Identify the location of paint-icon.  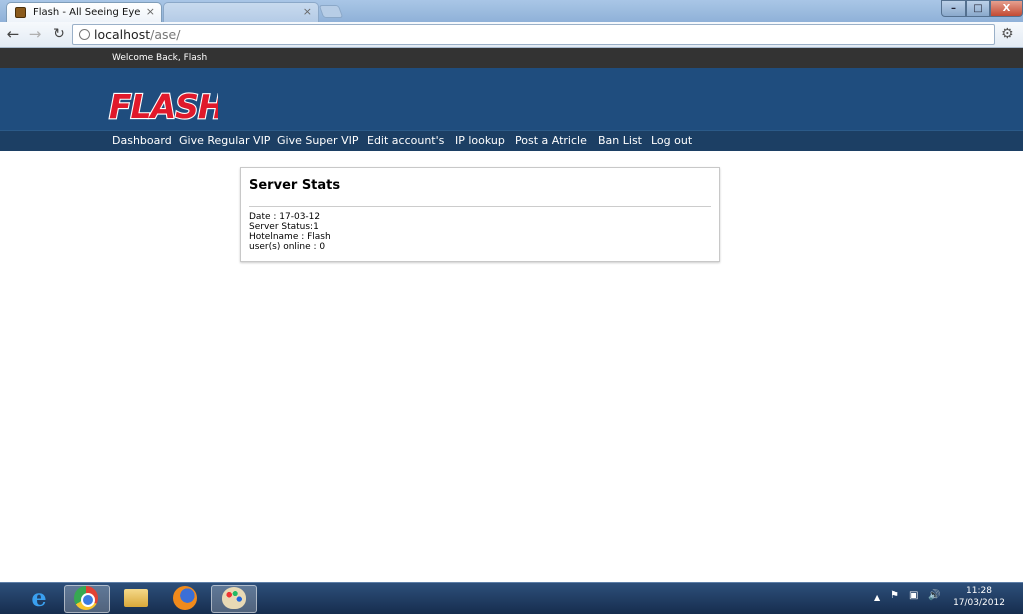
(234, 598).